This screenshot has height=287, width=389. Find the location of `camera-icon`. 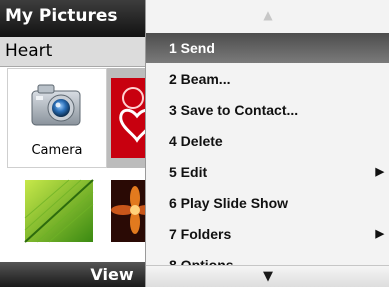

camera-icon is located at coordinates (56, 105).